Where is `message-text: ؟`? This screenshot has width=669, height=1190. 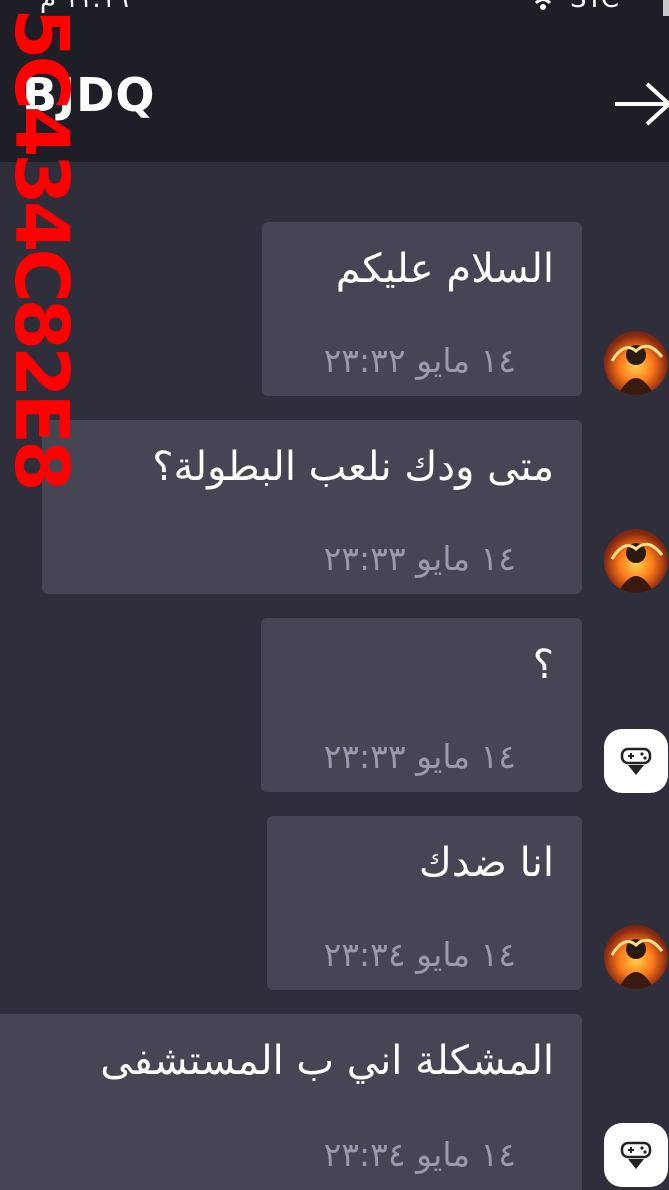 message-text: ؟ is located at coordinates (543, 665).